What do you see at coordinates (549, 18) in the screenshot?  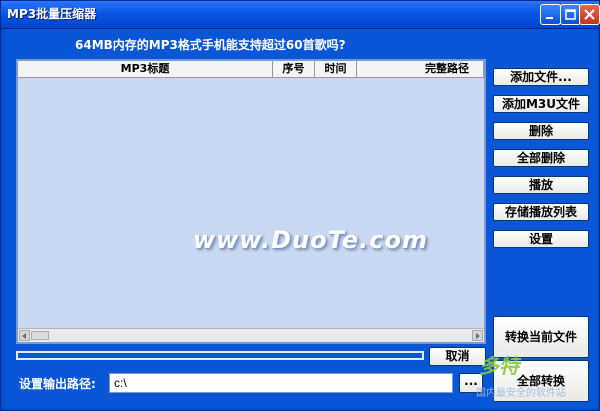 I see `minimize-icon` at bounding box center [549, 18].